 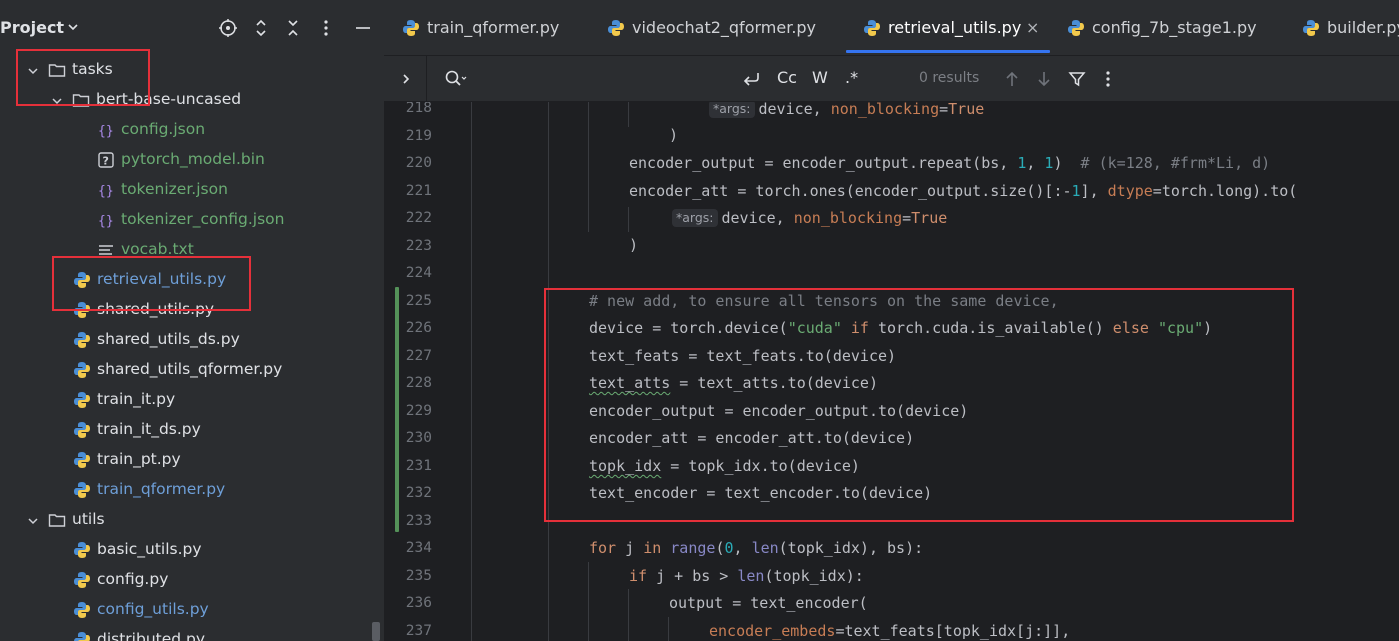 I want to click on tree-item-label: train_it.py, so click(x=136, y=399).